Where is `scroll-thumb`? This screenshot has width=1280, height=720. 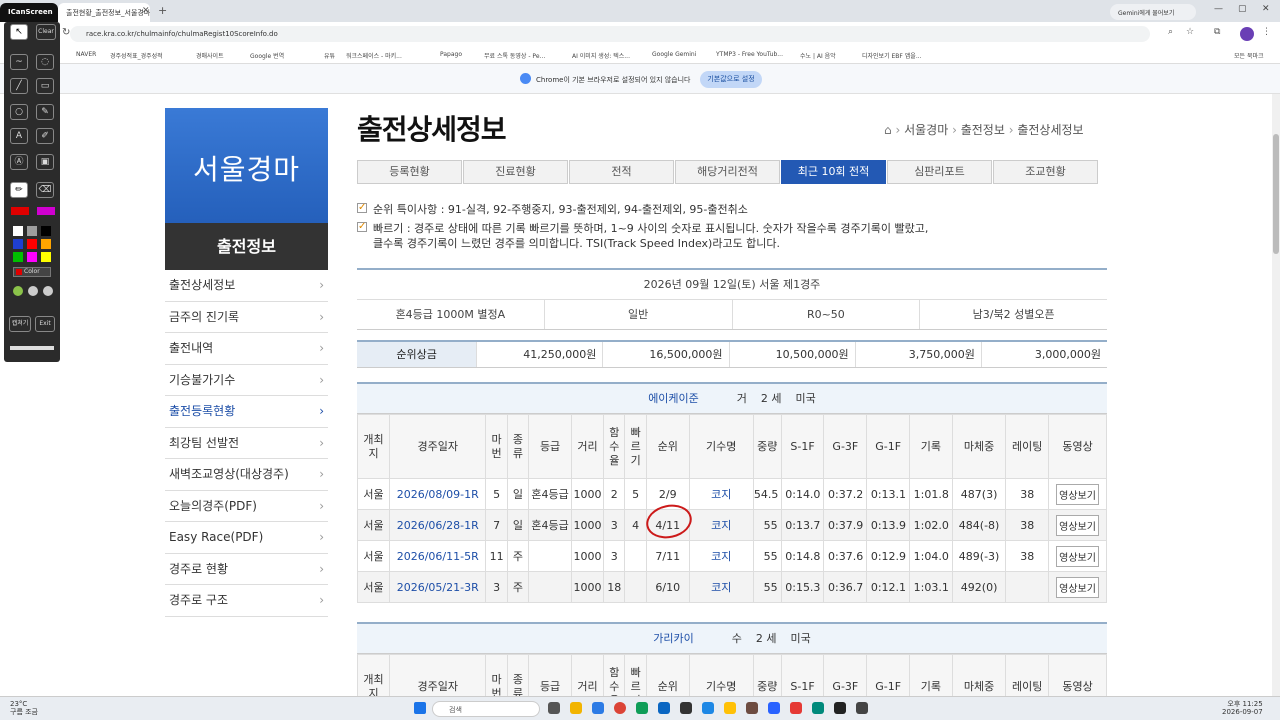 scroll-thumb is located at coordinates (1276, 194).